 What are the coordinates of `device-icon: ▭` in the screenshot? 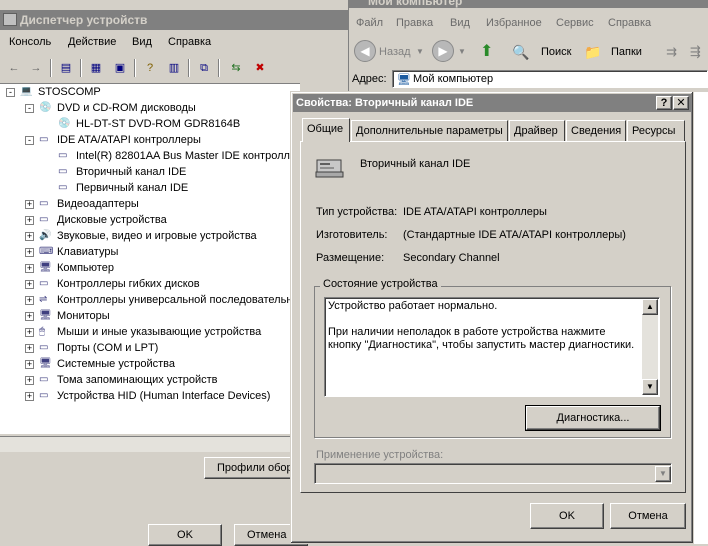 It's located at (44, 347).